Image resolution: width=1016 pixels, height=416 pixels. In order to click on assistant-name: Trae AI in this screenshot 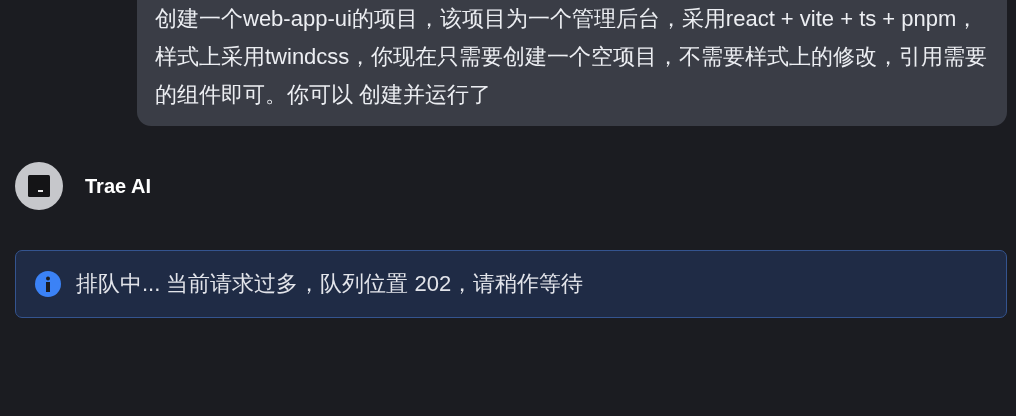, I will do `click(118, 186)`.